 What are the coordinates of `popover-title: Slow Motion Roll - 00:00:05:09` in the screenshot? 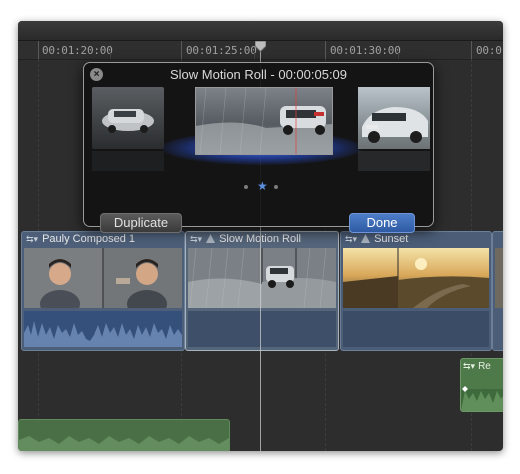 It's located at (258, 74).